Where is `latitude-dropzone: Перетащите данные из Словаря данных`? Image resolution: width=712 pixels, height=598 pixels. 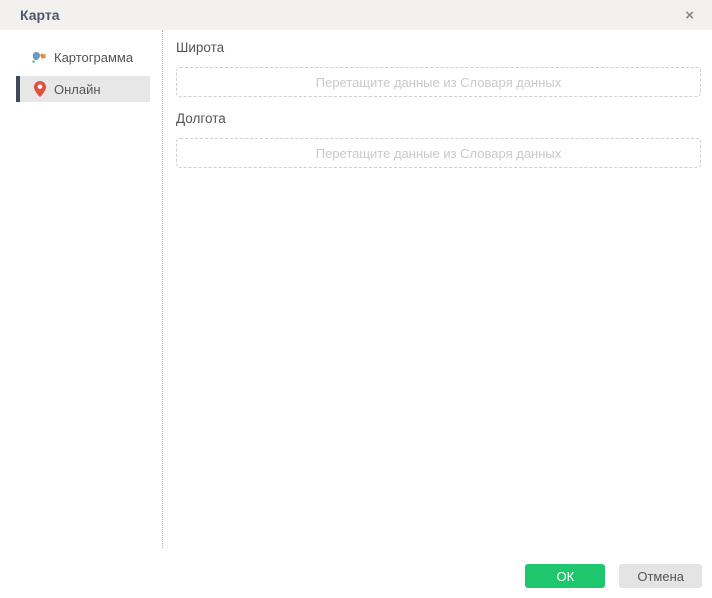 latitude-dropzone: Перетащите данные из Словаря данных is located at coordinates (438, 82).